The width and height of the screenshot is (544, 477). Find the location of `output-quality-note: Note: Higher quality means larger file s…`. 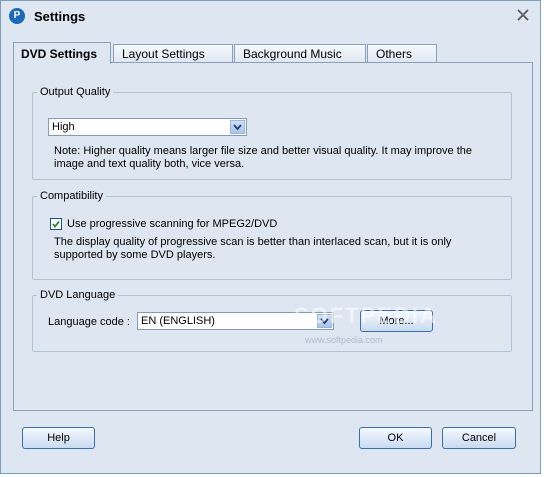

output-quality-note: Note: Higher quality means larger file s… is located at coordinates (279, 158).